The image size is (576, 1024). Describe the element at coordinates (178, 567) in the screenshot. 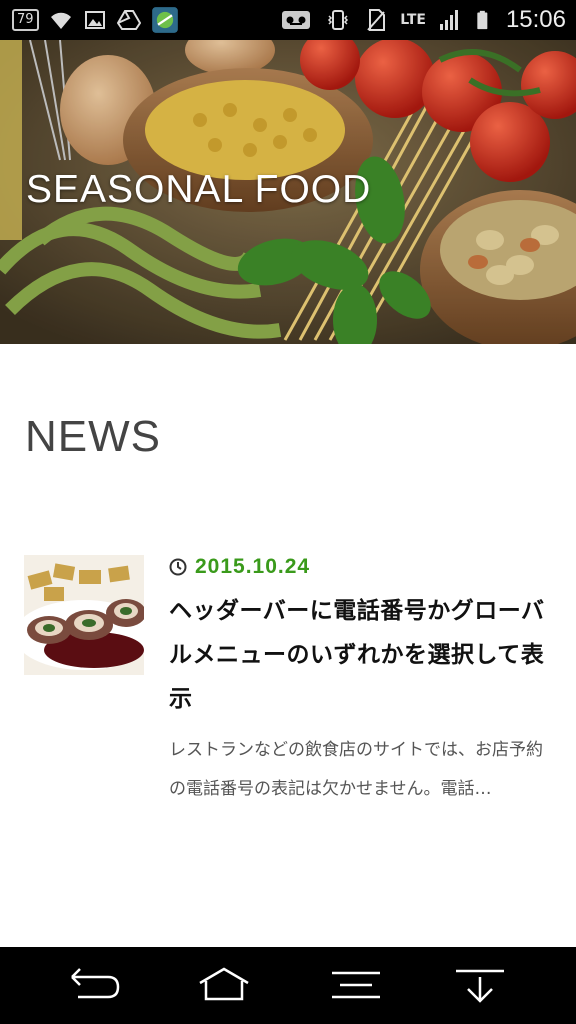

I see `clock-icon` at that location.